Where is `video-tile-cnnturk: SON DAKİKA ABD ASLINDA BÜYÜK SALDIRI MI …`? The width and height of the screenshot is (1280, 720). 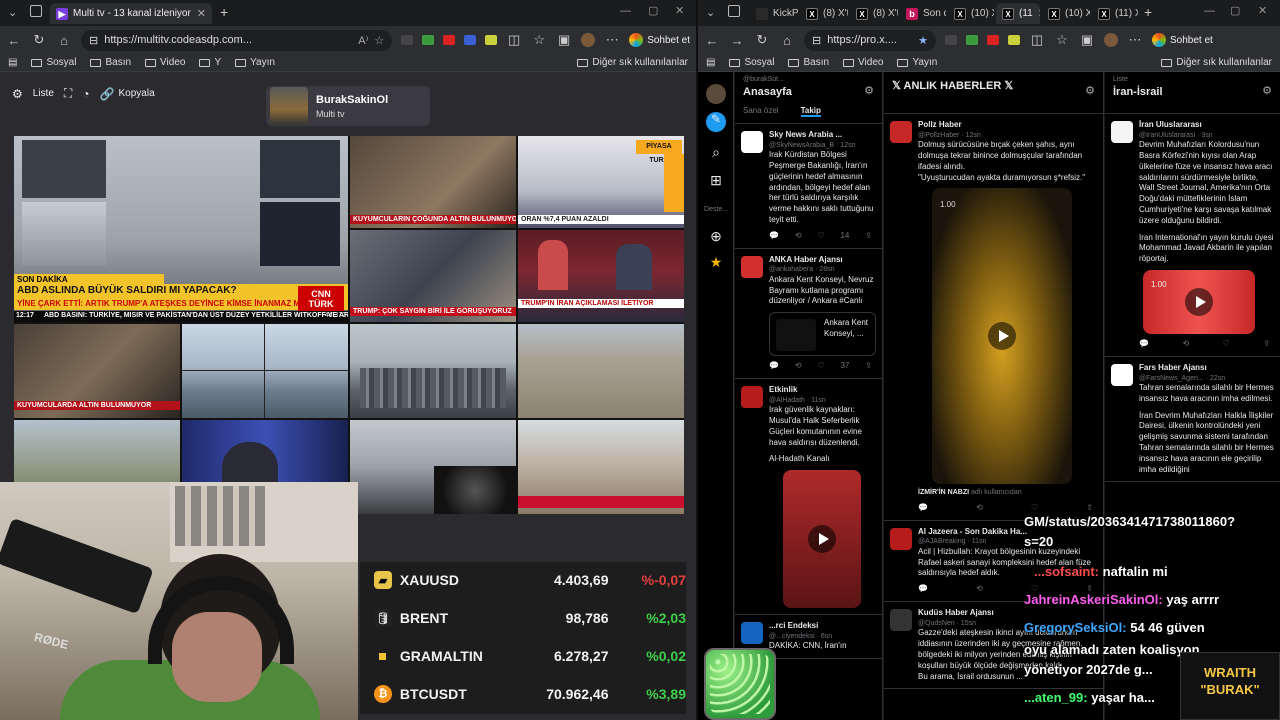 video-tile-cnnturk: SON DAKİKA ABD ASLINDA BÜYÜK SALDIRI MI … is located at coordinates (181, 229).